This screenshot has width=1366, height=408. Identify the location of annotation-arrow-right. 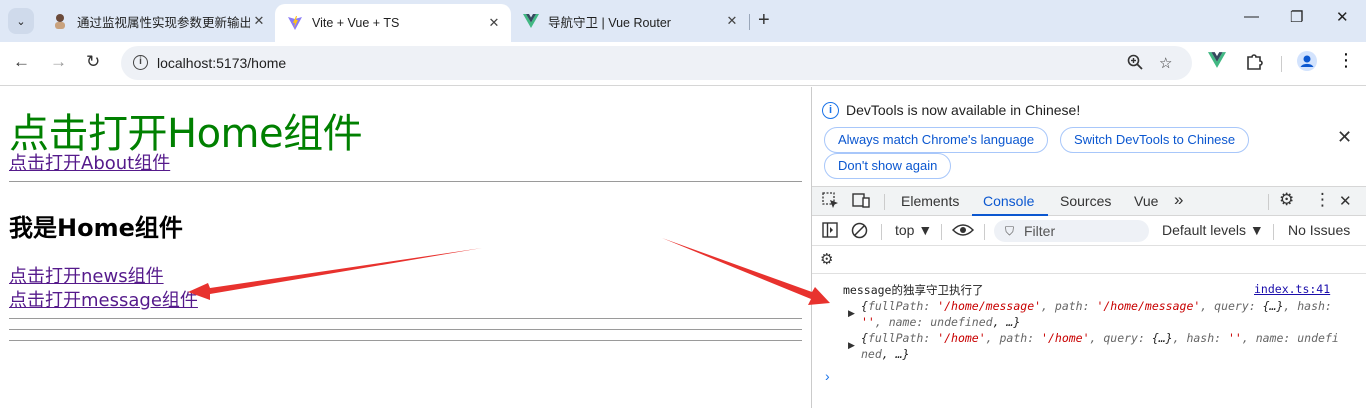
(746, 271).